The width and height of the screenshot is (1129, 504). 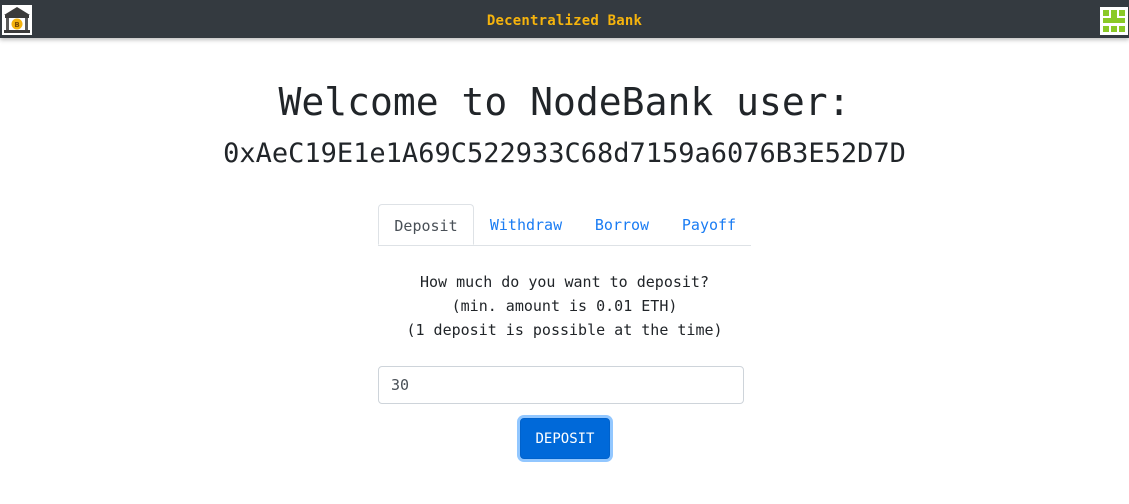 I want to click on tab-withdraw: Withdraw, so click(x=526, y=224).